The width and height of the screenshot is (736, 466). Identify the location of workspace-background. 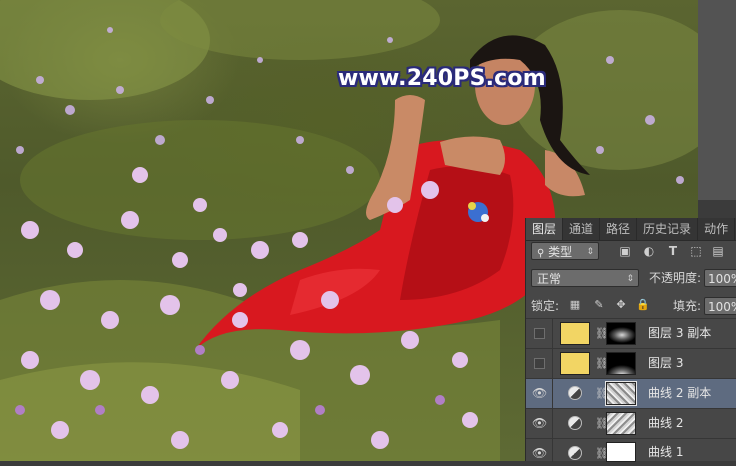
(717, 100).